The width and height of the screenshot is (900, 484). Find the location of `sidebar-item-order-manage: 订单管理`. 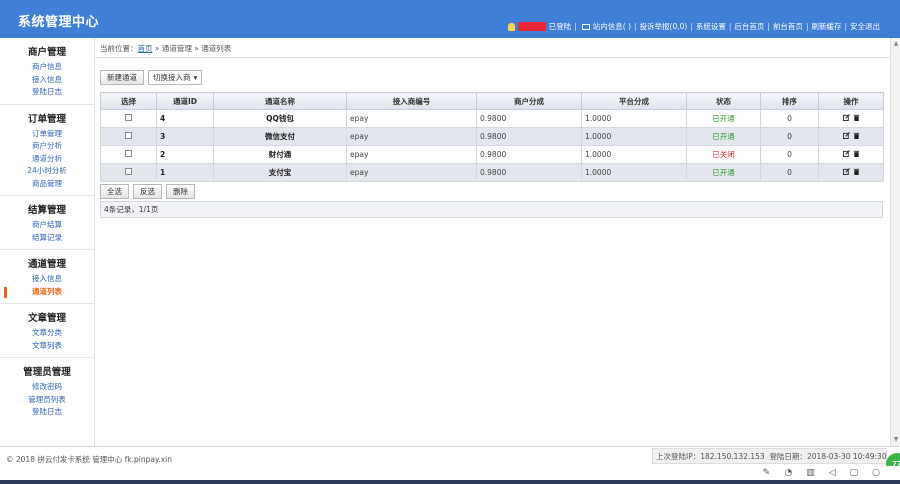

sidebar-item-order-manage: 订单管理 is located at coordinates (47, 134).